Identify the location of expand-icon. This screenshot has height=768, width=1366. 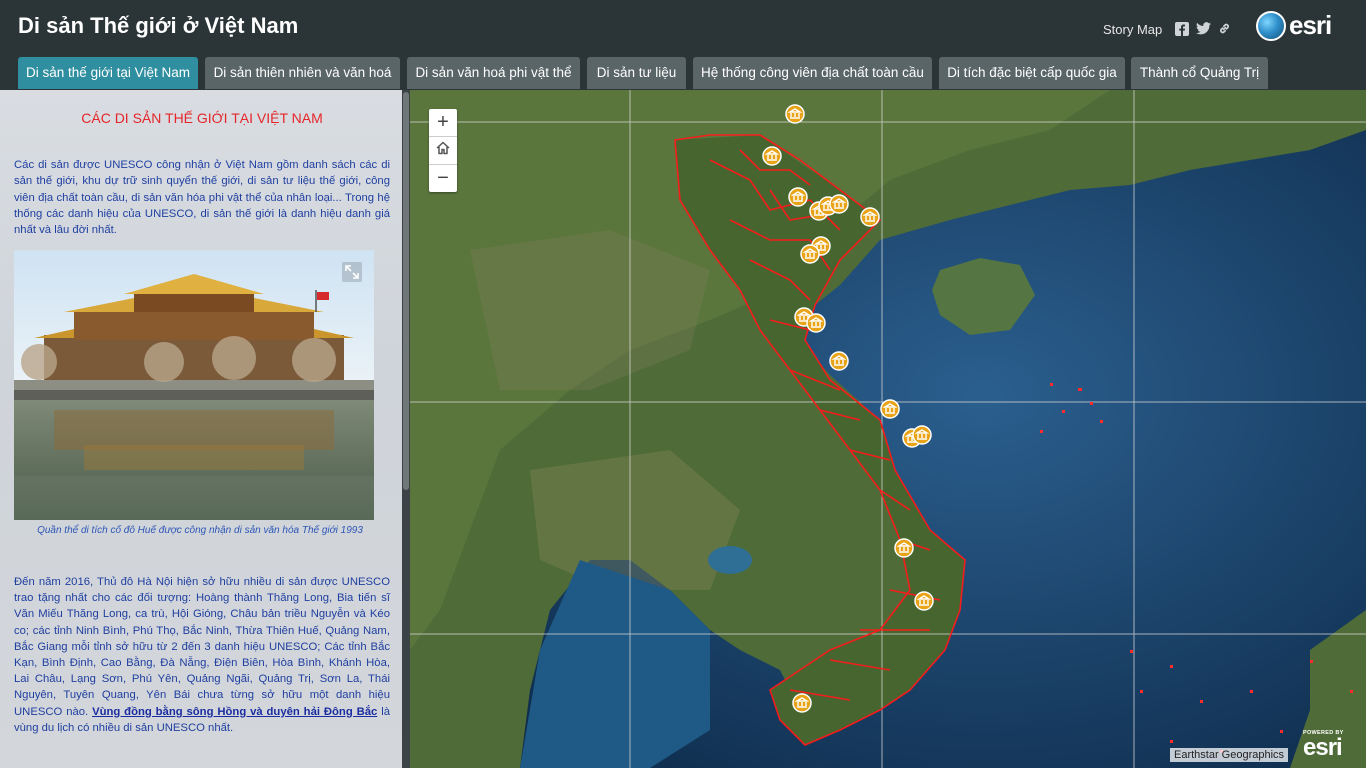
(352, 274).